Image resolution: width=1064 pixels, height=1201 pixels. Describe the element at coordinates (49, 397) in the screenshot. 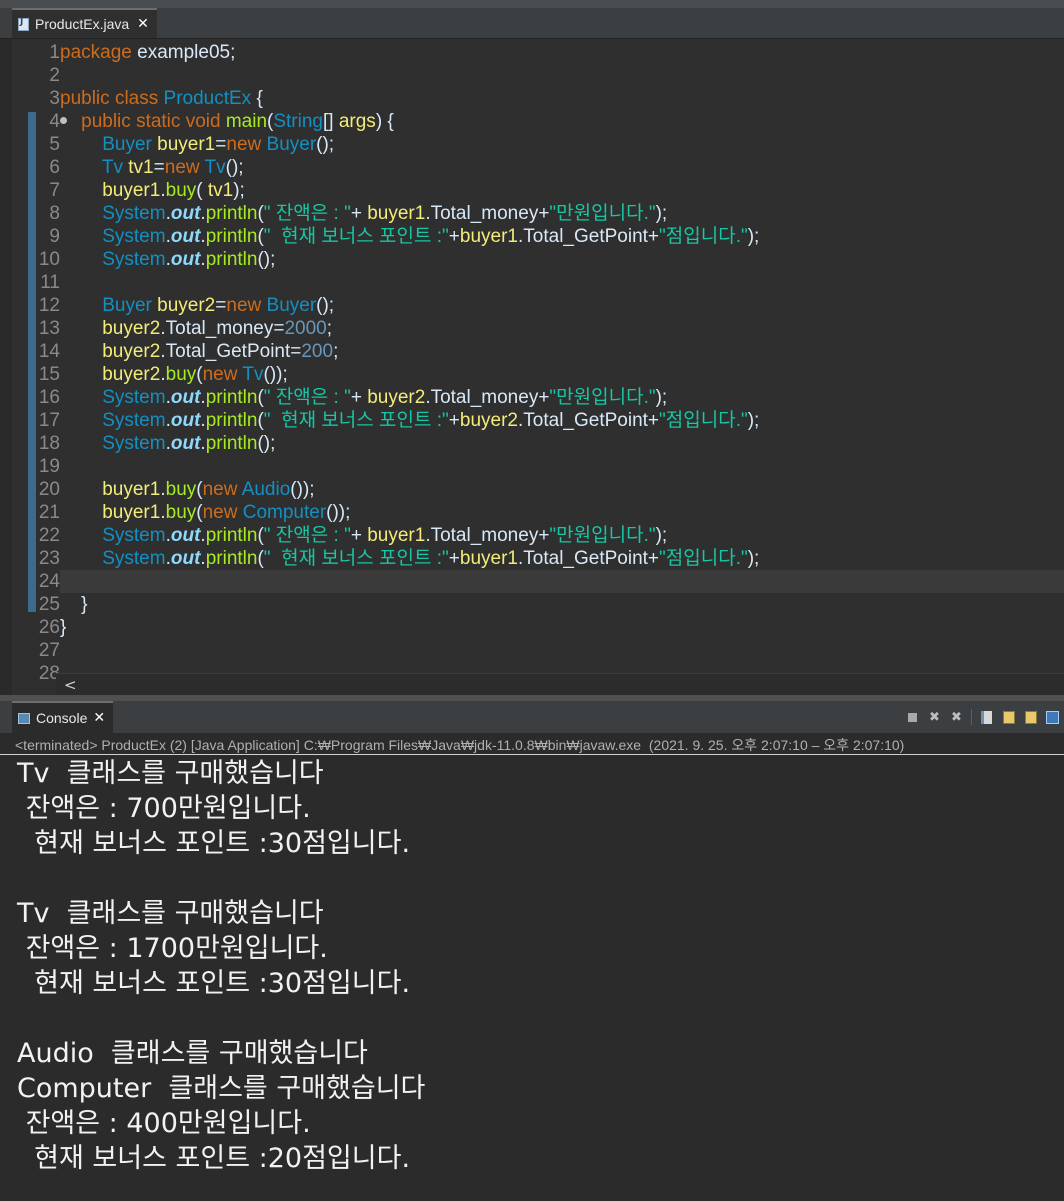

I see `line-number: 16` at that location.